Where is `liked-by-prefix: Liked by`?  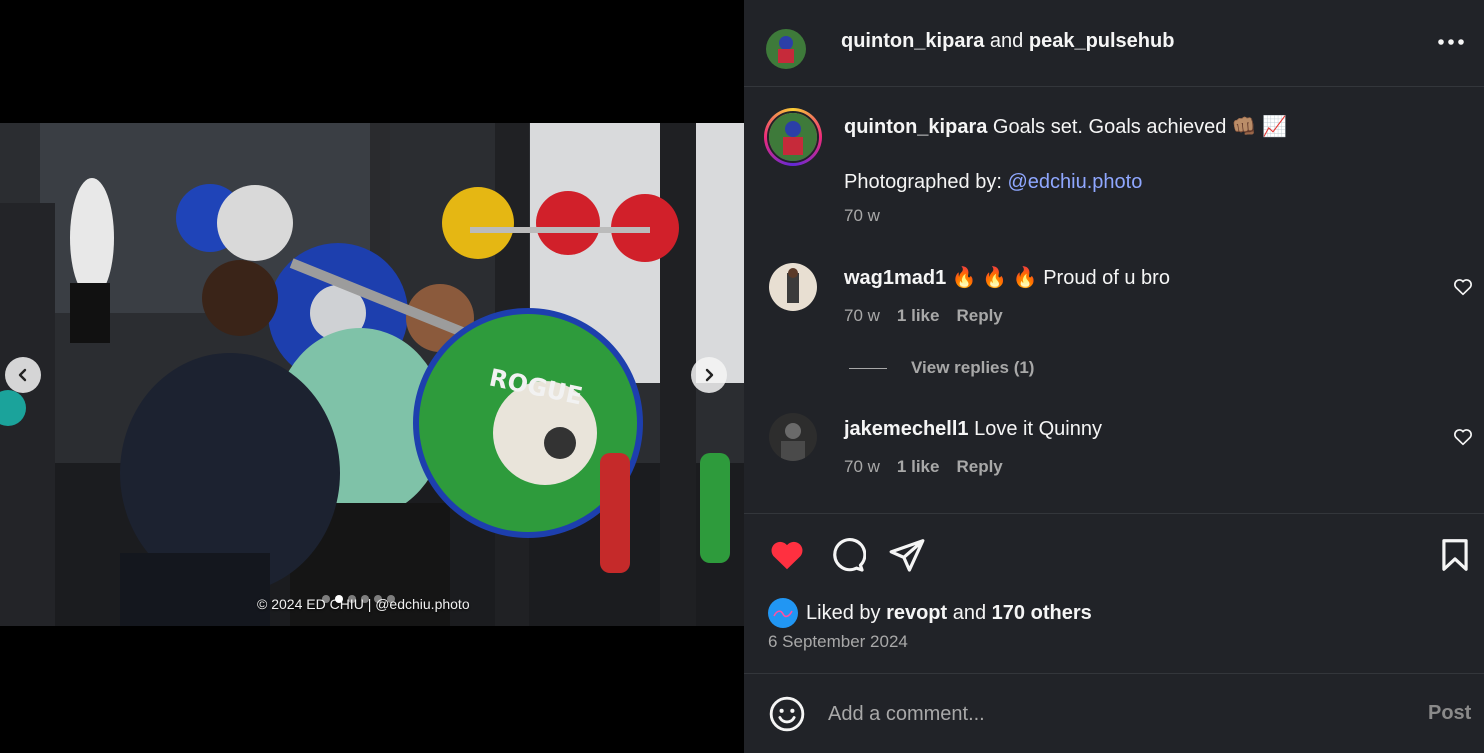
liked-by-prefix: Liked by is located at coordinates (846, 612).